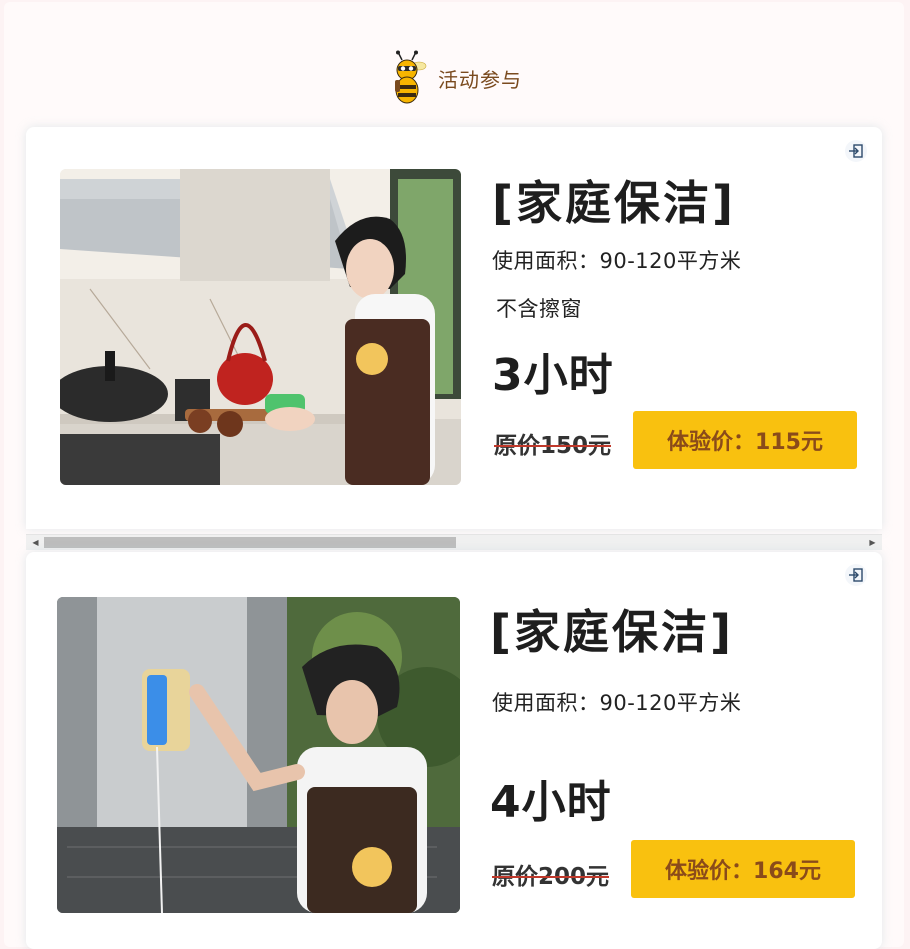 This screenshot has width=910, height=949. What do you see at coordinates (553, 443) in the screenshot?
I see `original-price: 原价150元` at bounding box center [553, 443].